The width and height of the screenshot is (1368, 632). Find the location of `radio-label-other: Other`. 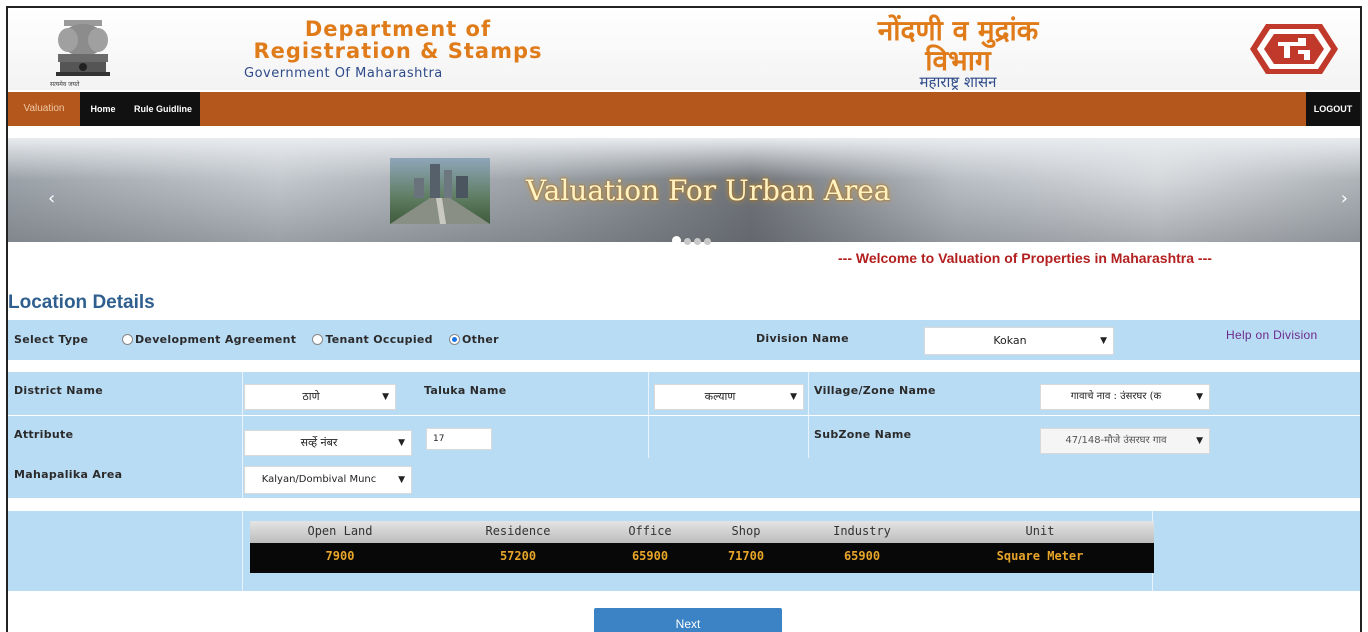

radio-label-other: Other is located at coordinates (480, 339).